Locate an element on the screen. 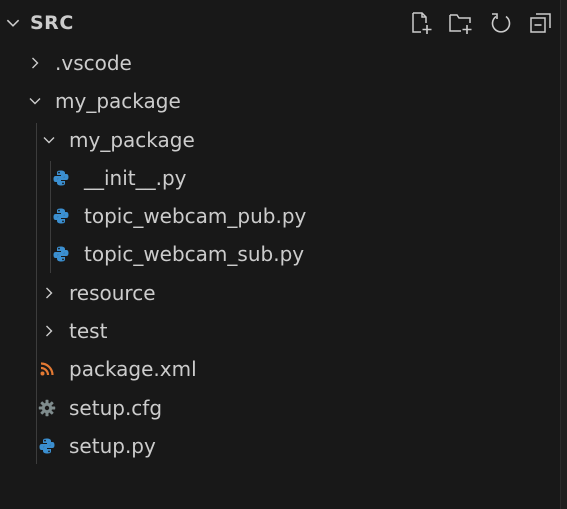 The width and height of the screenshot is (567, 509). tree-item-label: resource is located at coordinates (112, 292).